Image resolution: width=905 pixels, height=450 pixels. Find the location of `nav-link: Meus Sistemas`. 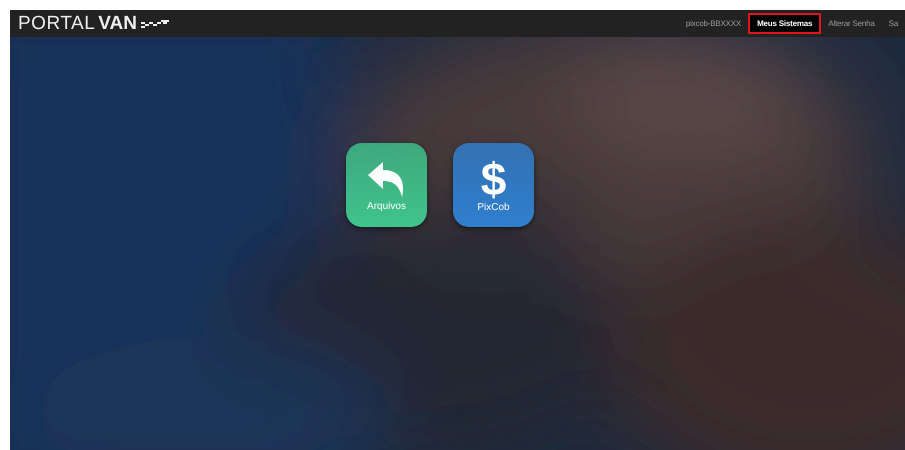

nav-link: Meus Sistemas is located at coordinates (785, 23).